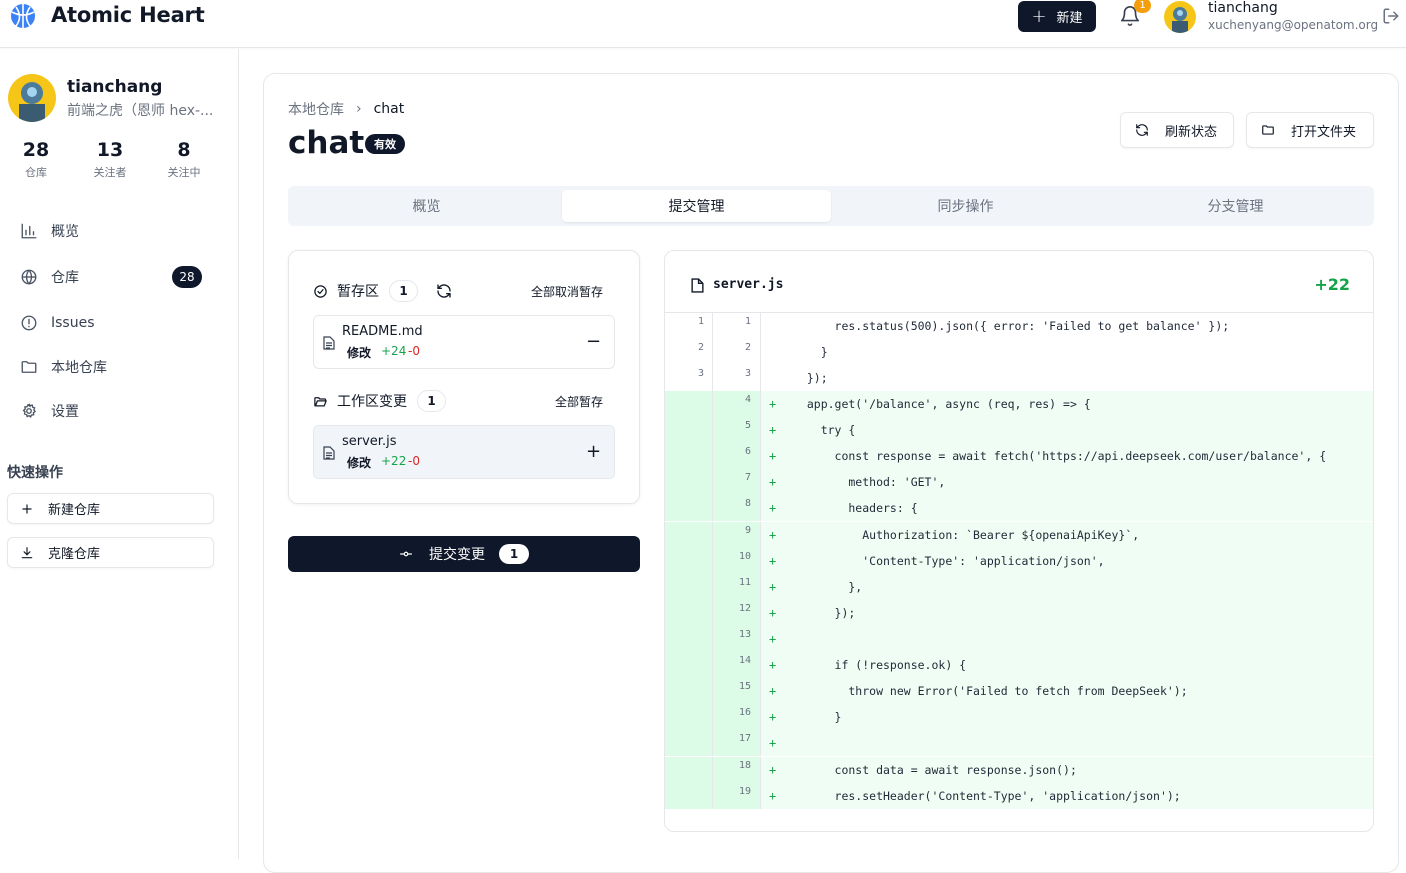 This screenshot has height=873, width=1406. What do you see at coordinates (737, 508) in the screenshot?
I see `new-line-number: 8` at bounding box center [737, 508].